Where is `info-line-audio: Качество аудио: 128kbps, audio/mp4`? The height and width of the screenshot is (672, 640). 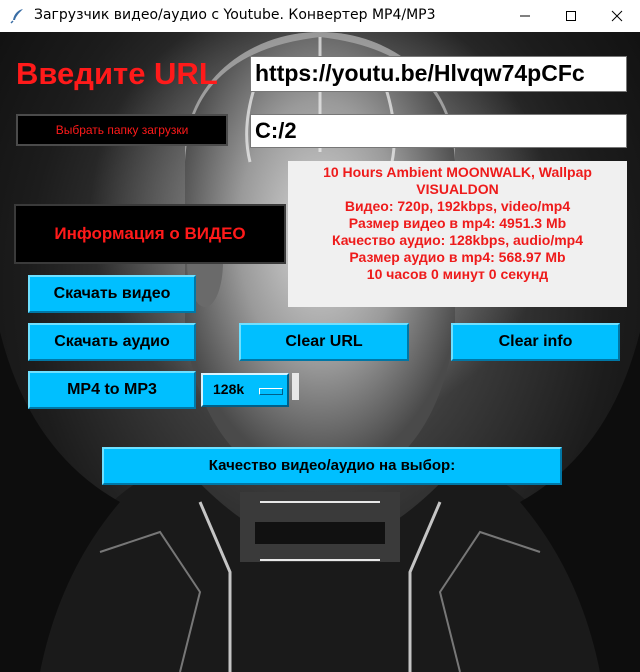
info-line-audio: Качество аудио: 128kbps, audio/mp4 is located at coordinates (457, 240).